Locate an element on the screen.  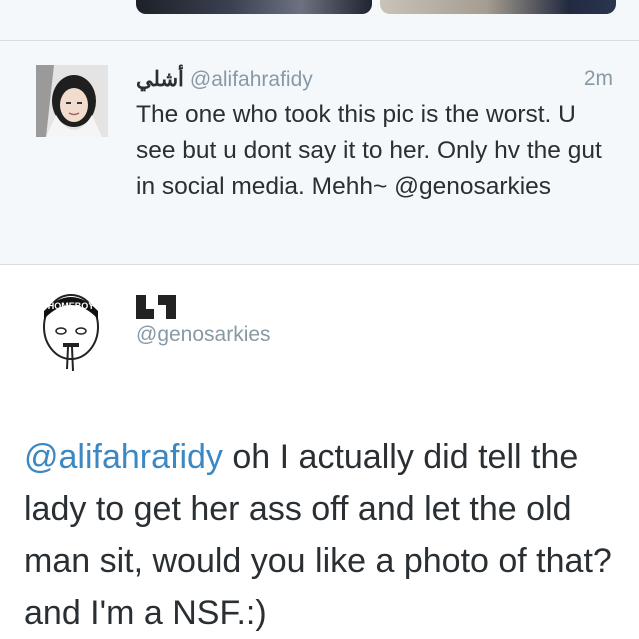
mention-link: @genosarkies is located at coordinates (472, 186).